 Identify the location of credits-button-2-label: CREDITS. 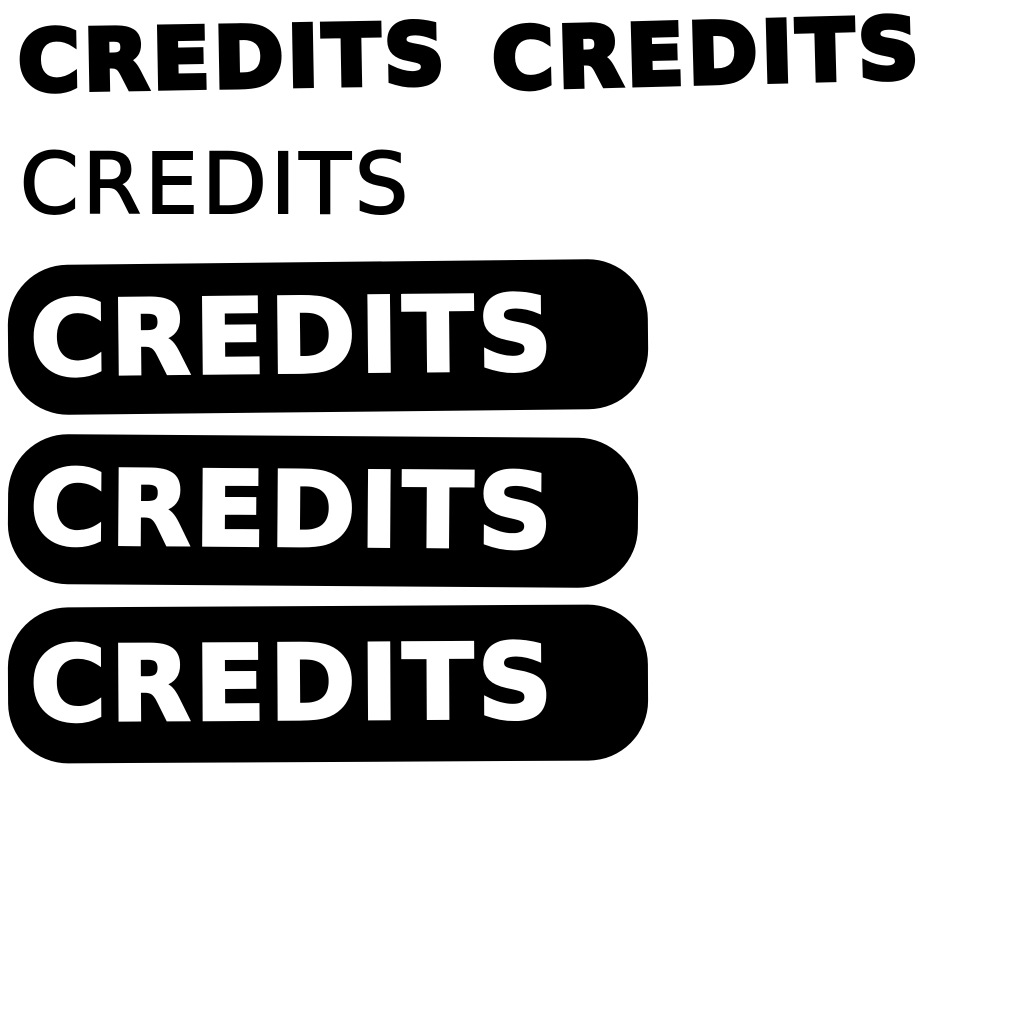
(293, 509).